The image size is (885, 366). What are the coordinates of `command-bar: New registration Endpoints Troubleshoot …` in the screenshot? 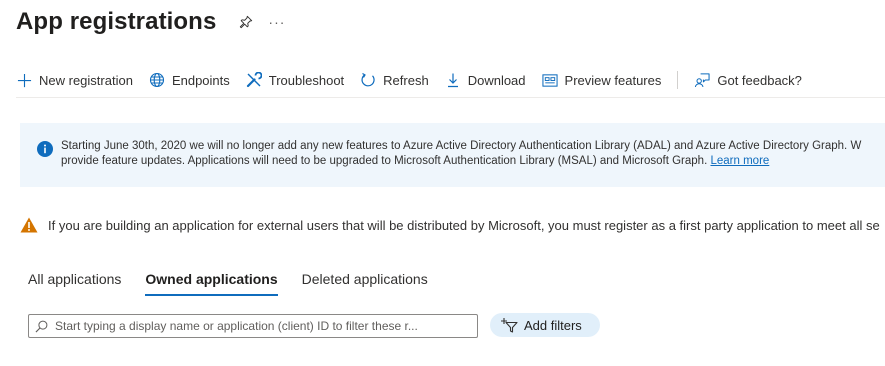 It's located at (417, 80).